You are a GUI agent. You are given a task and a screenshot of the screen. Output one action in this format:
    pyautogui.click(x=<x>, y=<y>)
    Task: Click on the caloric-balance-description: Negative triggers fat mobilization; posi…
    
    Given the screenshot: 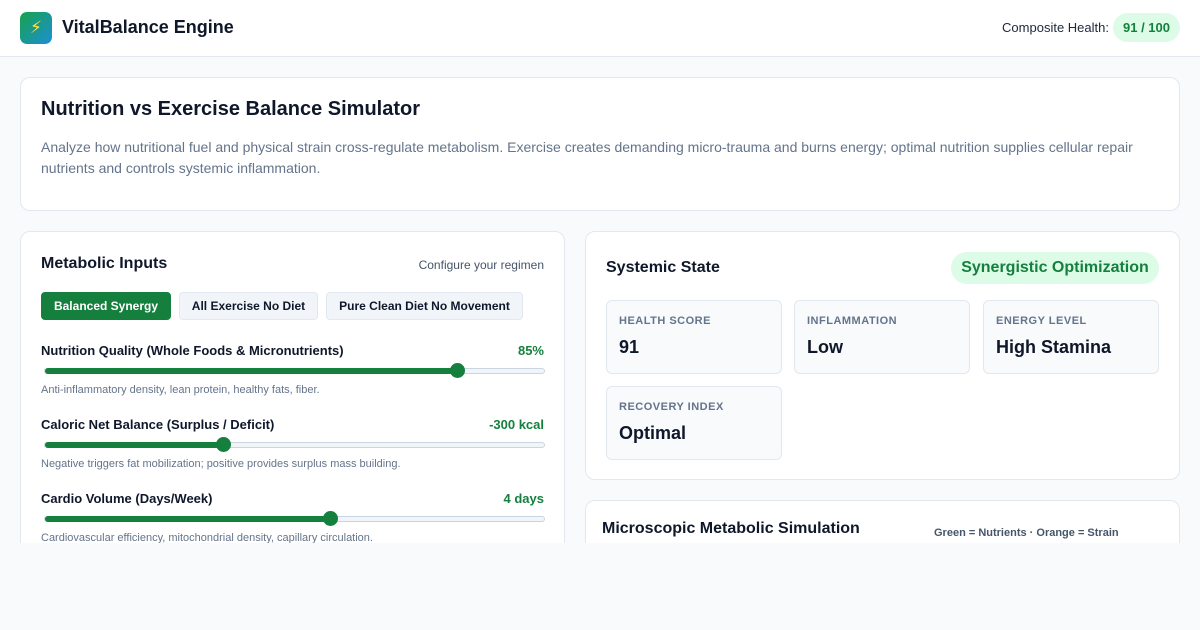 What is the action you would take?
    pyautogui.click(x=221, y=464)
    